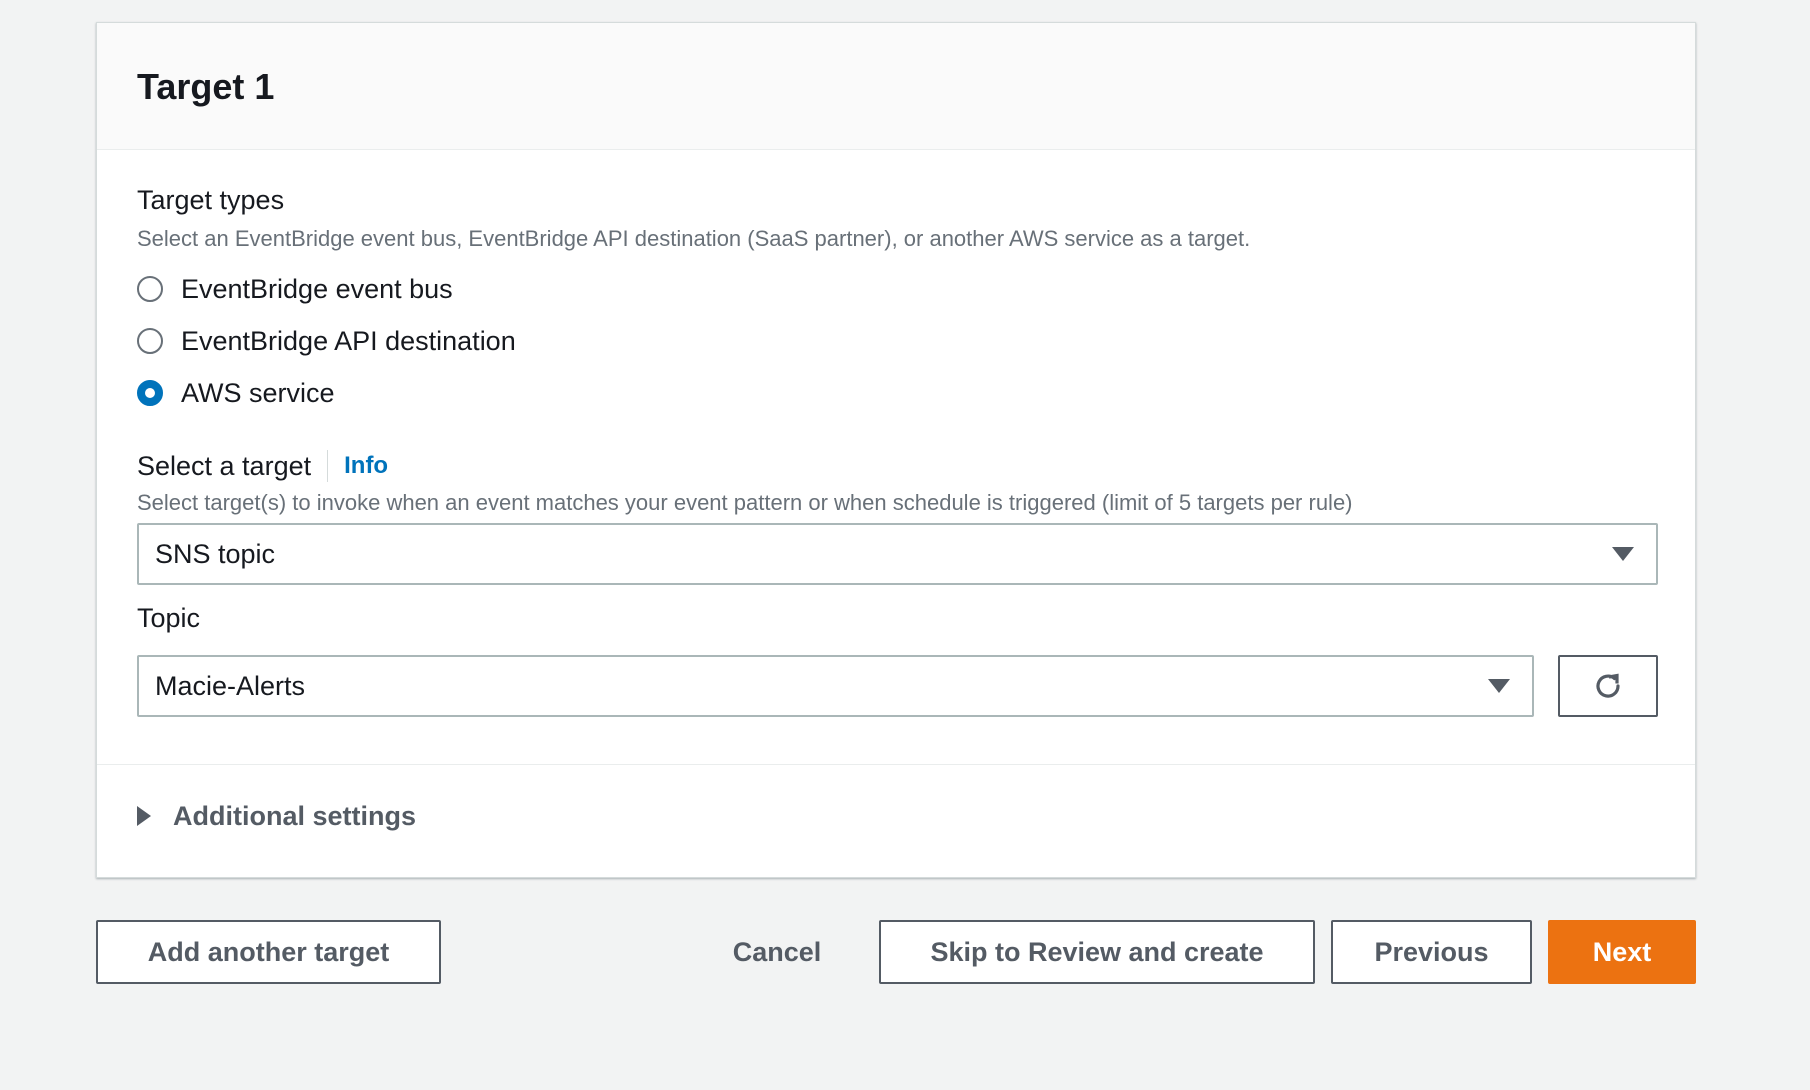 The height and width of the screenshot is (1090, 1810). I want to click on topic-select-value: Macie-Alerts, so click(230, 685).